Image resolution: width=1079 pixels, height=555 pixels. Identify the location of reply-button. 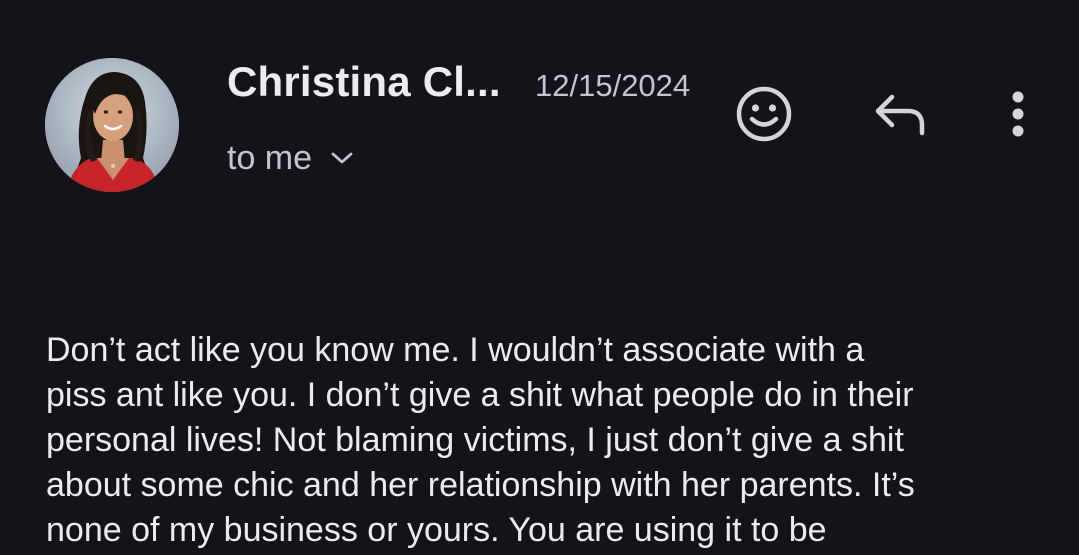
(900, 116).